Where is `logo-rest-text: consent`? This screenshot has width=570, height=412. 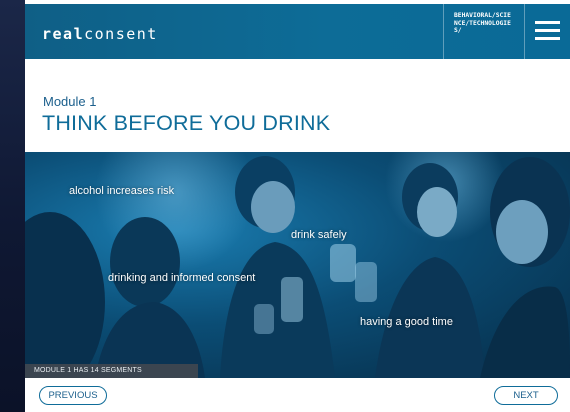 logo-rest-text: consent is located at coordinates (121, 34).